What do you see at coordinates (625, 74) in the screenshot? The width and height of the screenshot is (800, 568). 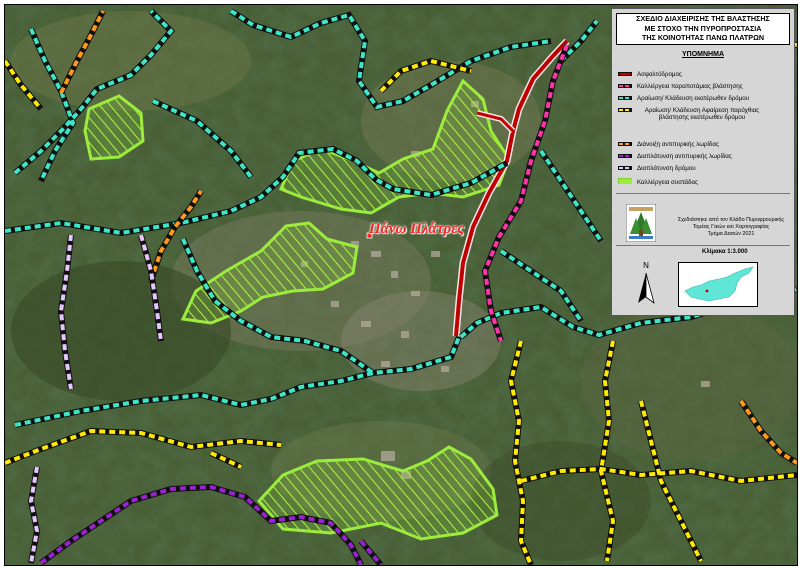 I see `asphalt-road-symbol-icon` at bounding box center [625, 74].